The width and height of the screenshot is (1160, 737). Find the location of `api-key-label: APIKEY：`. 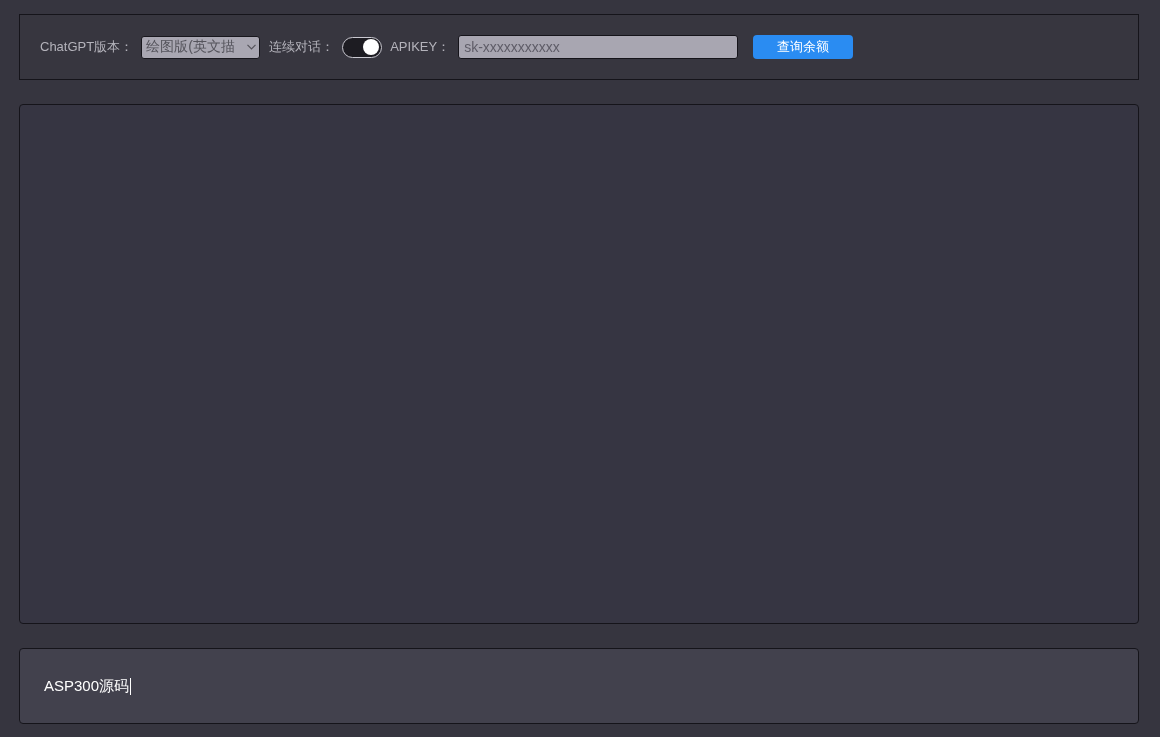

api-key-label: APIKEY： is located at coordinates (420, 47).